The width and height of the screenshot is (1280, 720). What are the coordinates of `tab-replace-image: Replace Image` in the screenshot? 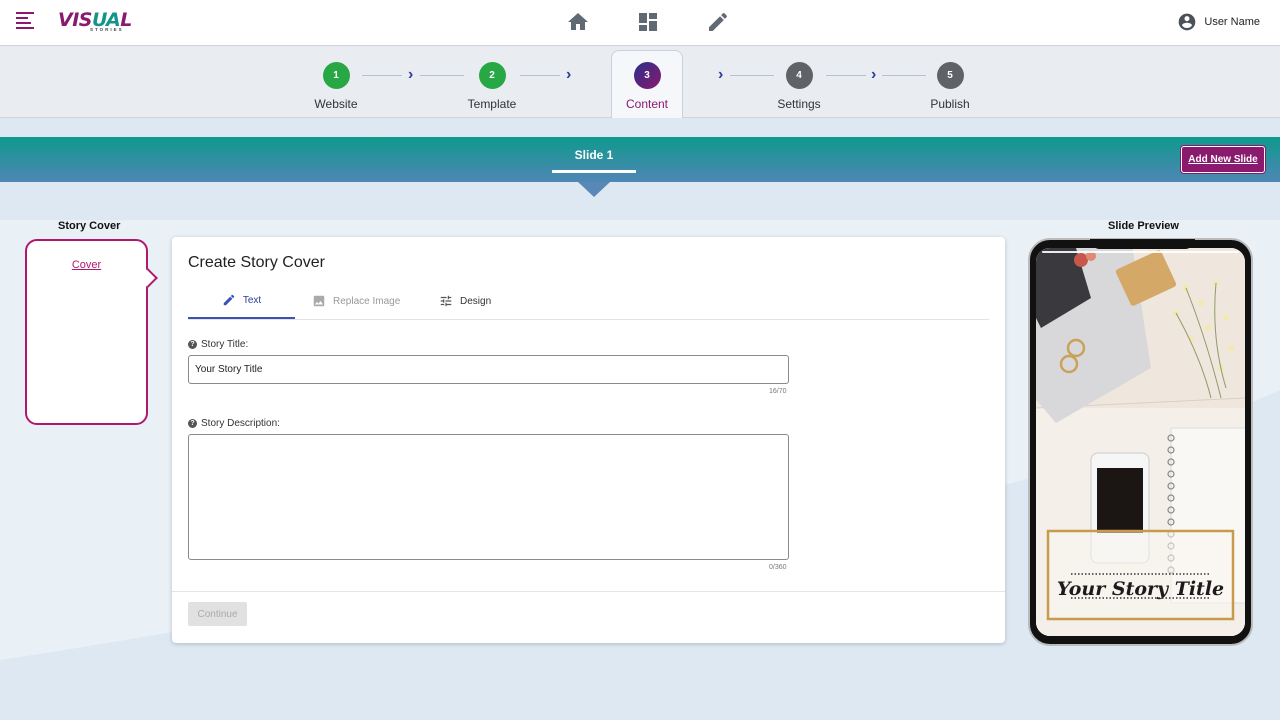 It's located at (356, 301).